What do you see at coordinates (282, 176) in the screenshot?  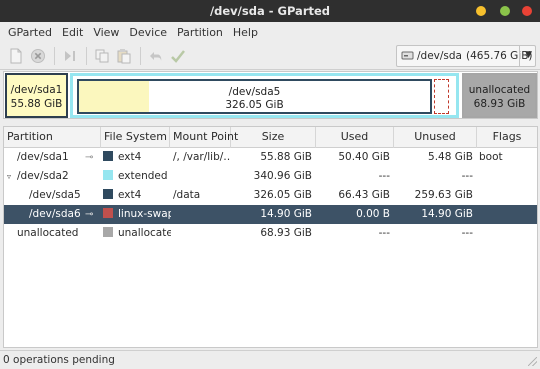 I see `cell-size: 340.96 GiB` at bounding box center [282, 176].